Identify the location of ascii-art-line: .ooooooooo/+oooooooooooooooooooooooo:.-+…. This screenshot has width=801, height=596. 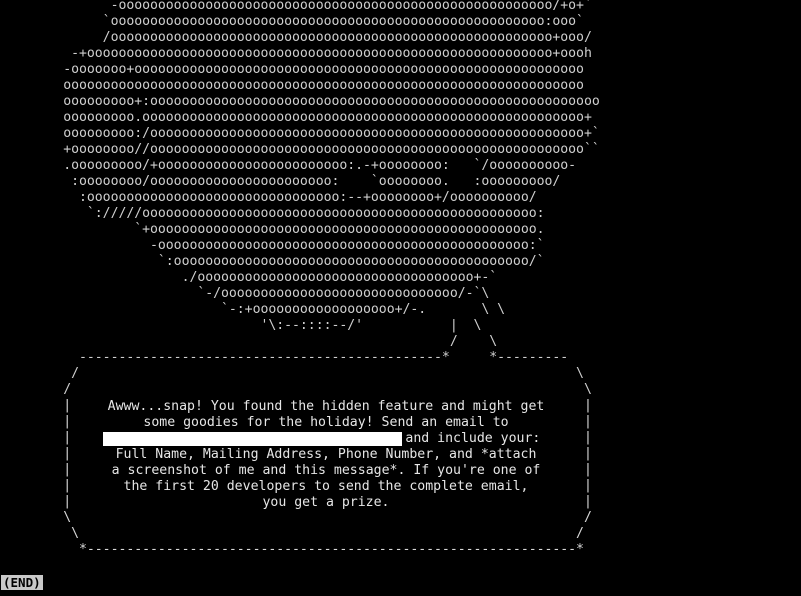
(292, 165).